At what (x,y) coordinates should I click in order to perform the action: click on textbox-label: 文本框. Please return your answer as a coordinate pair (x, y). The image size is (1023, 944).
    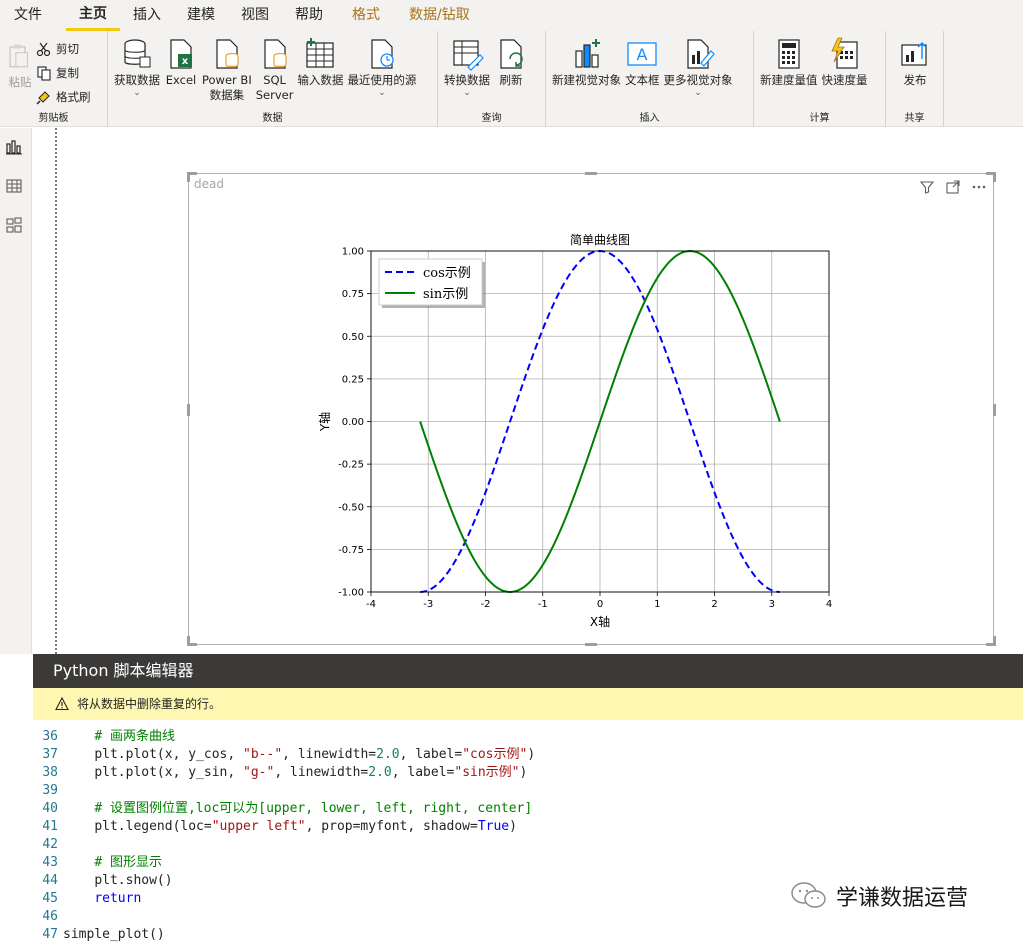
    Looking at the image, I should click on (642, 80).